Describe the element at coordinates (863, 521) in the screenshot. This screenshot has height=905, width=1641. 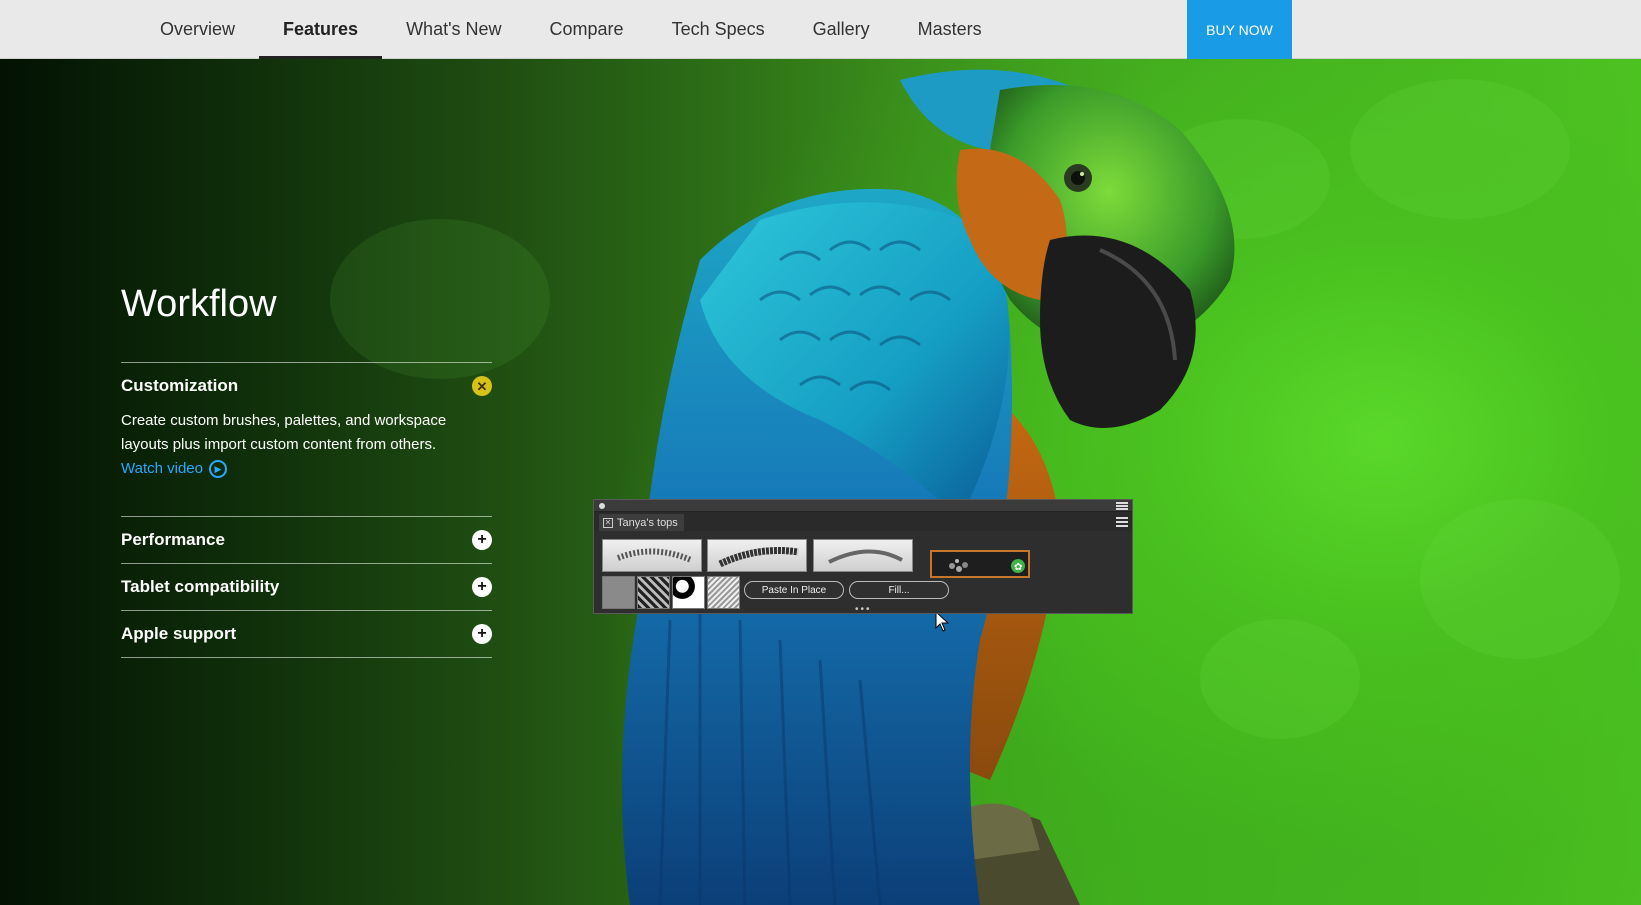
I see `palette-tab-row: ✕ Tanya's tops` at that location.